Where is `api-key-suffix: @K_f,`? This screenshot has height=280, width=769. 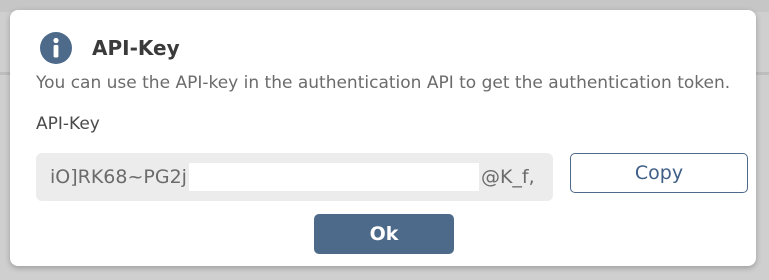
api-key-suffix: @K_f, is located at coordinates (507, 177).